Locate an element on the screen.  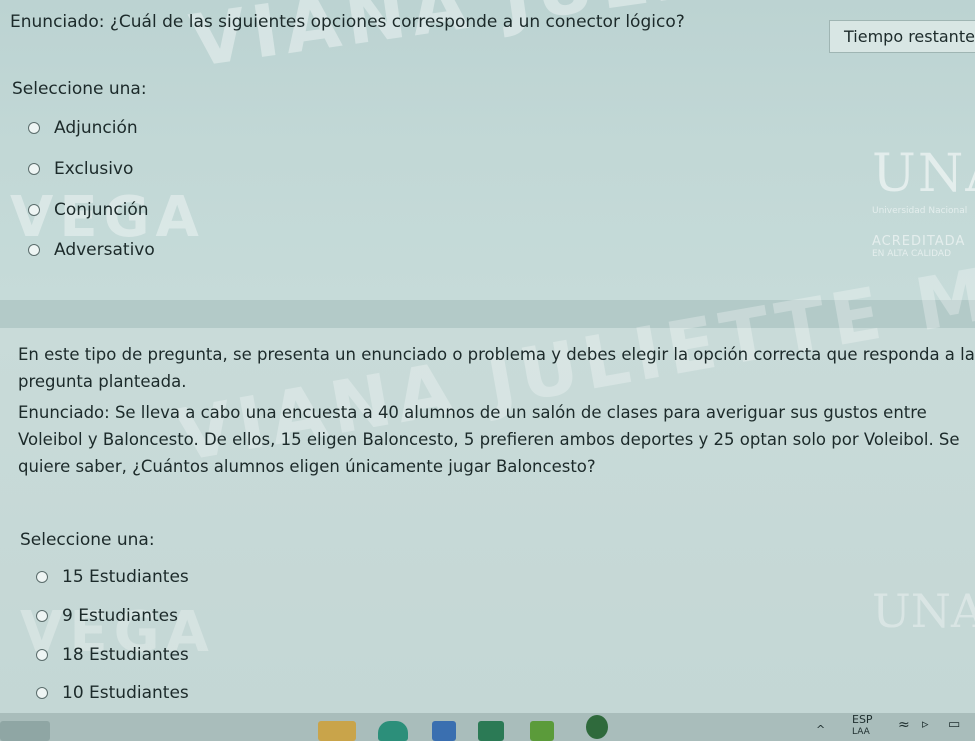
q2-option-10: 10 Estudiantes is located at coordinates (112, 693).